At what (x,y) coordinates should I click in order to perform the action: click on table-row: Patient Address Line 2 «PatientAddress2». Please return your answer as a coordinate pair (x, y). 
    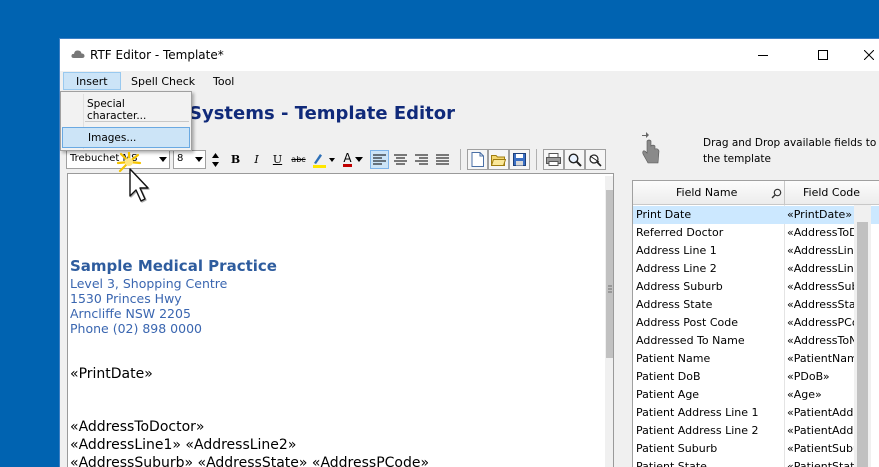
    Looking at the image, I should click on (756, 431).